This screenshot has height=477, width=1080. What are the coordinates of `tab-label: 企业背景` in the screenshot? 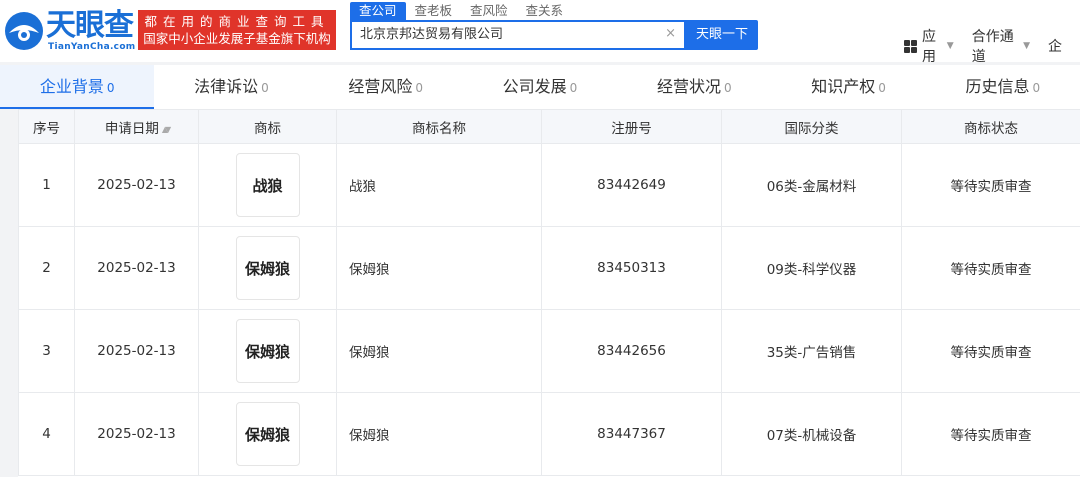 It's located at (71, 86).